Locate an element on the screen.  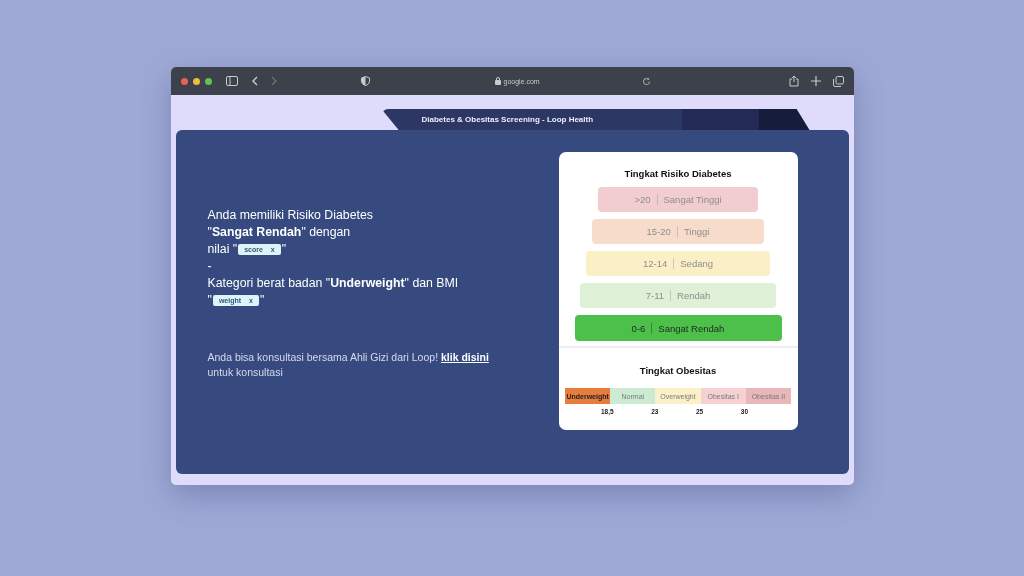
card-title: Tingkat Risiko Diabetes is located at coordinates (678, 173).